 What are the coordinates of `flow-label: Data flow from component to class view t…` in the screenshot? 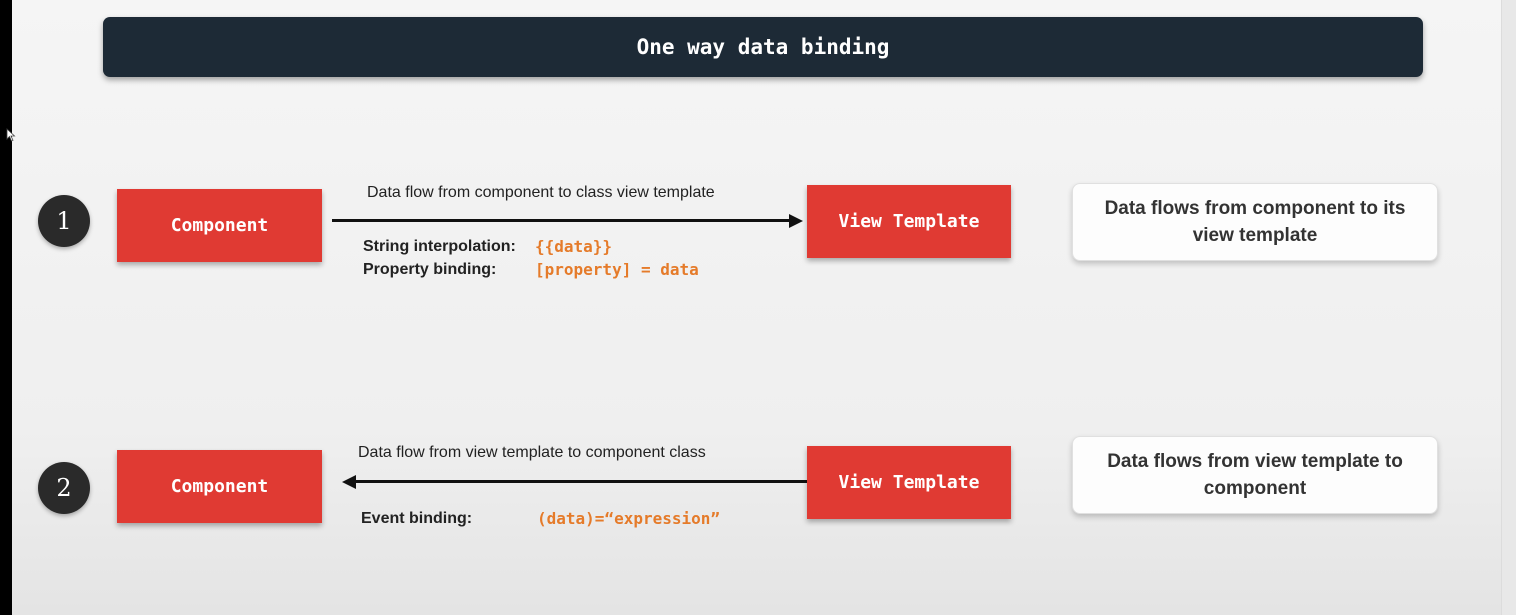 It's located at (541, 192).